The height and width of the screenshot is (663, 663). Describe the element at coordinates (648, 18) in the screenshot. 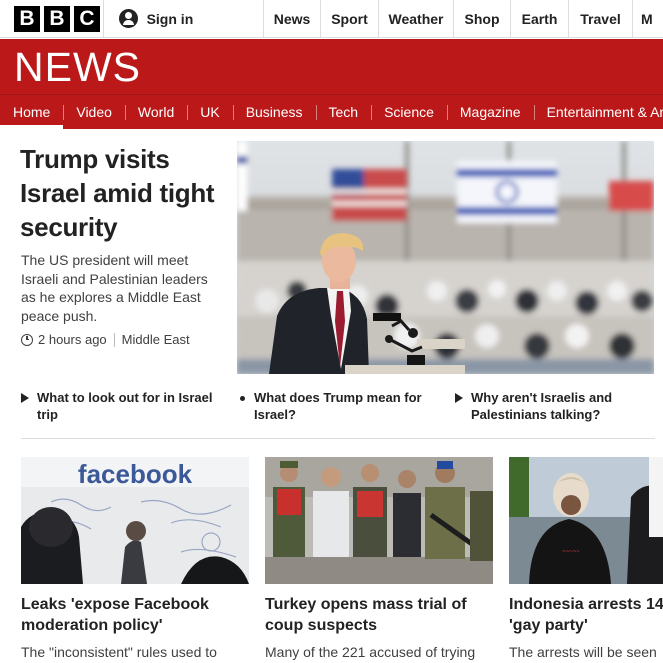

I see `topnav-more: M` at that location.